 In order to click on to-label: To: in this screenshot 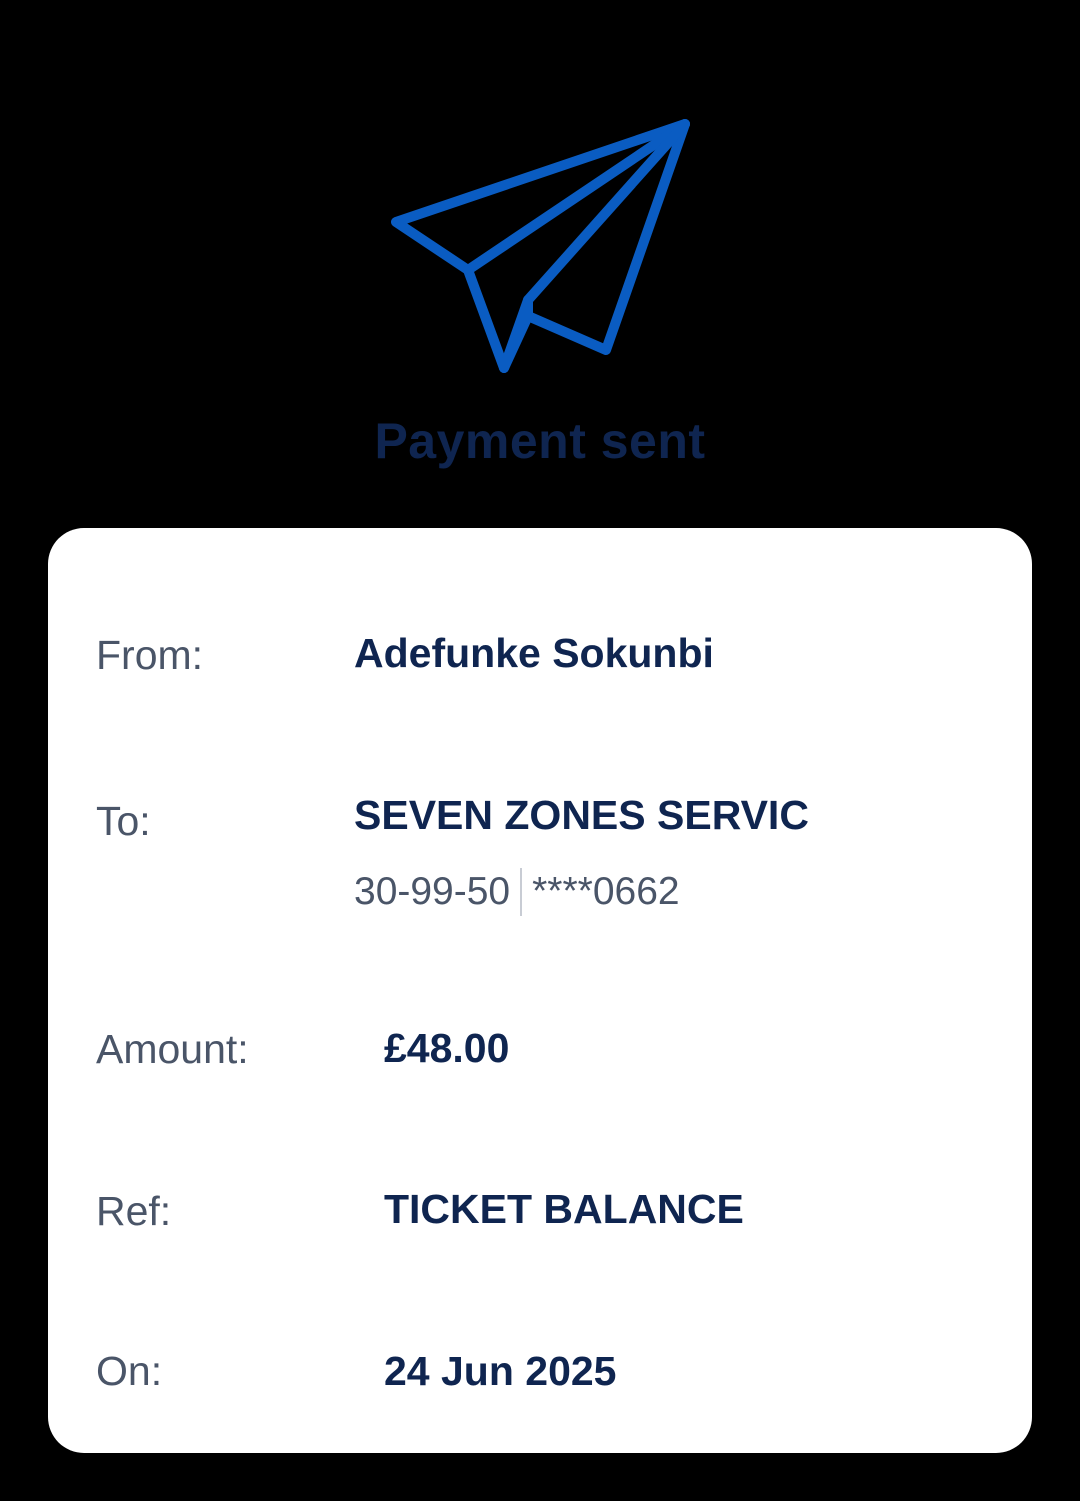, I will do `click(123, 821)`.